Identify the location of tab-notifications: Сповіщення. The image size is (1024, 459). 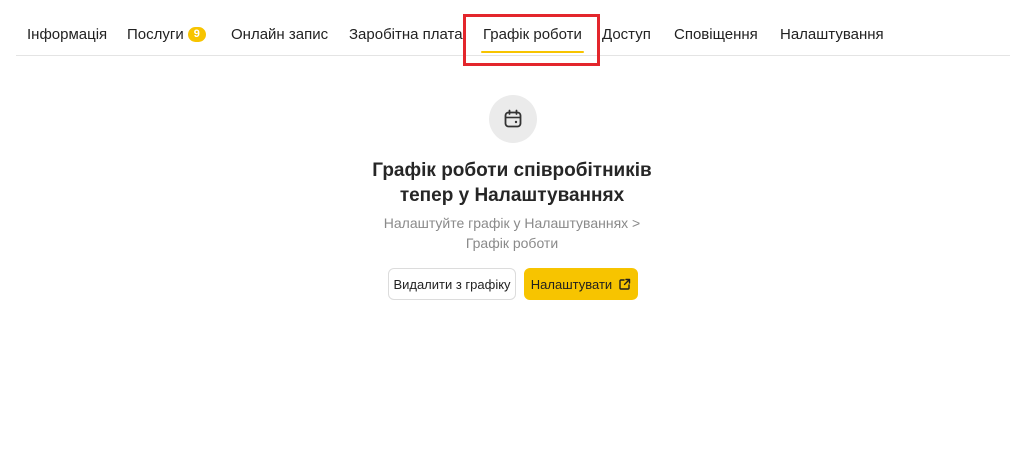
(716, 28).